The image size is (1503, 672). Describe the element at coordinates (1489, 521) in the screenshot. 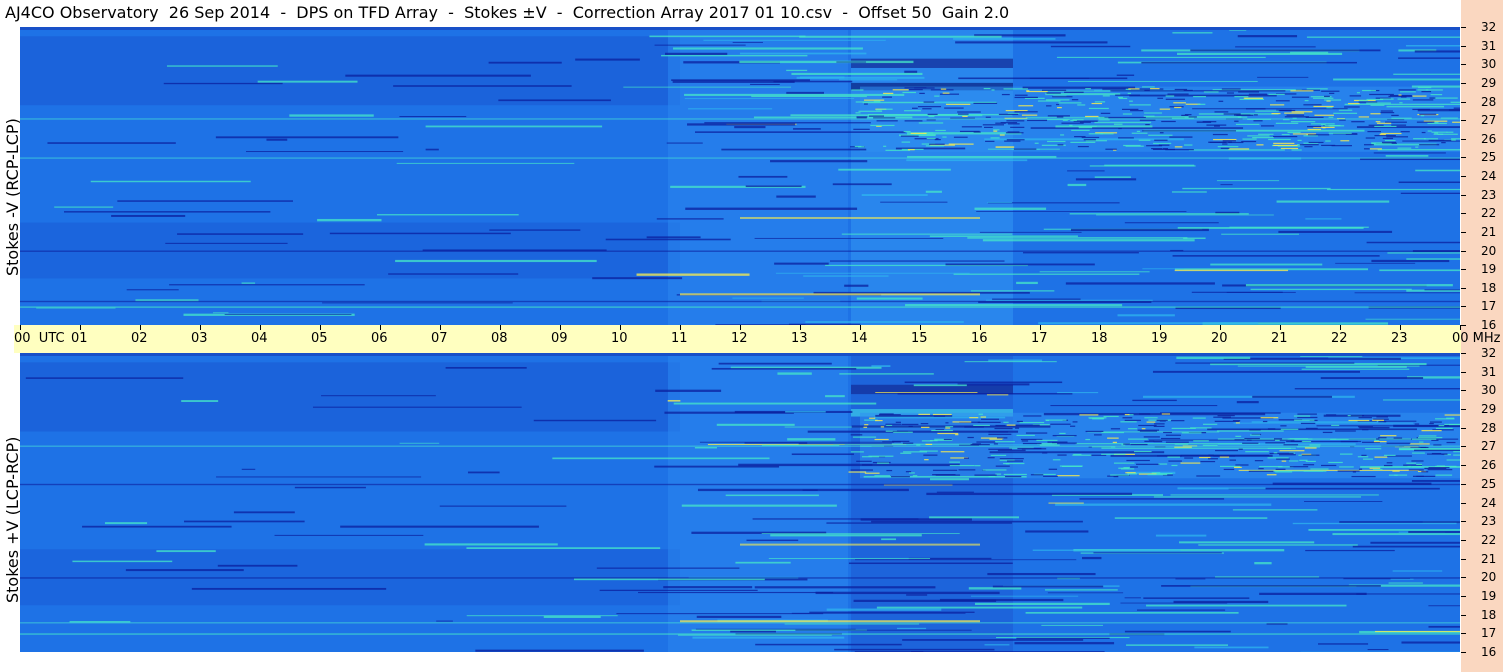

I see `frequency-tick-label: 23` at that location.